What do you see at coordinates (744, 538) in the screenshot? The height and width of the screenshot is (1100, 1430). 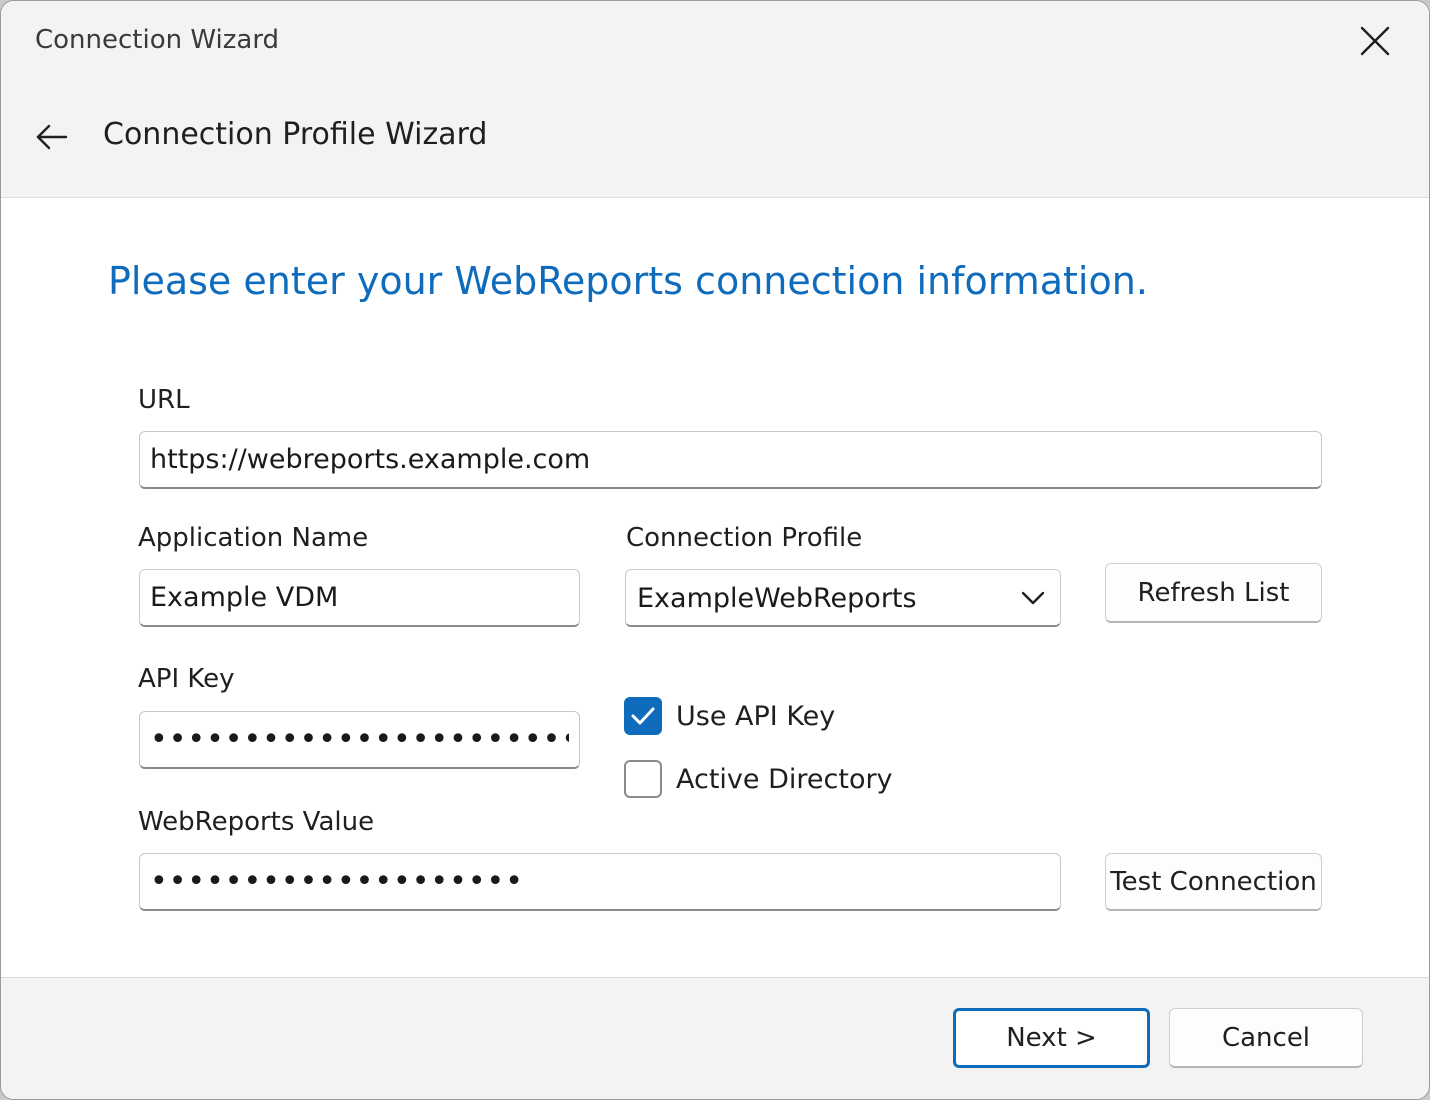 I see `connection-profile-label: Connection Profile` at bounding box center [744, 538].